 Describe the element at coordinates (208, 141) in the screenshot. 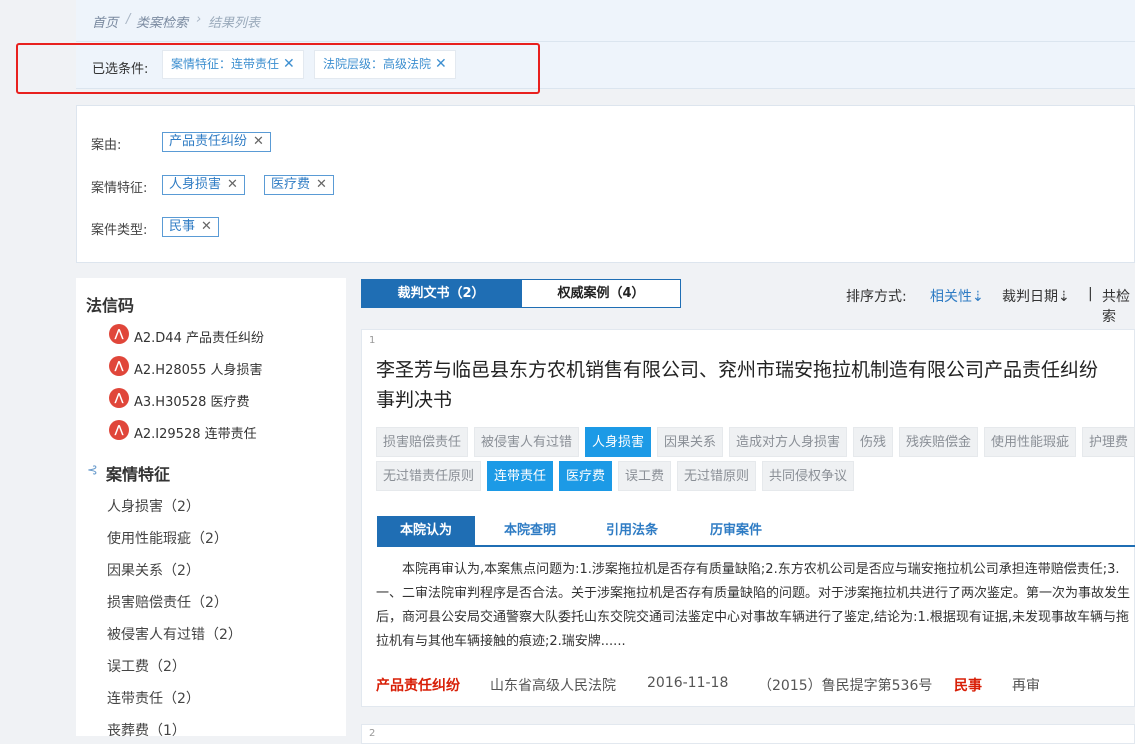

I see `filter-tag-label: 产品责任纠纷` at that location.